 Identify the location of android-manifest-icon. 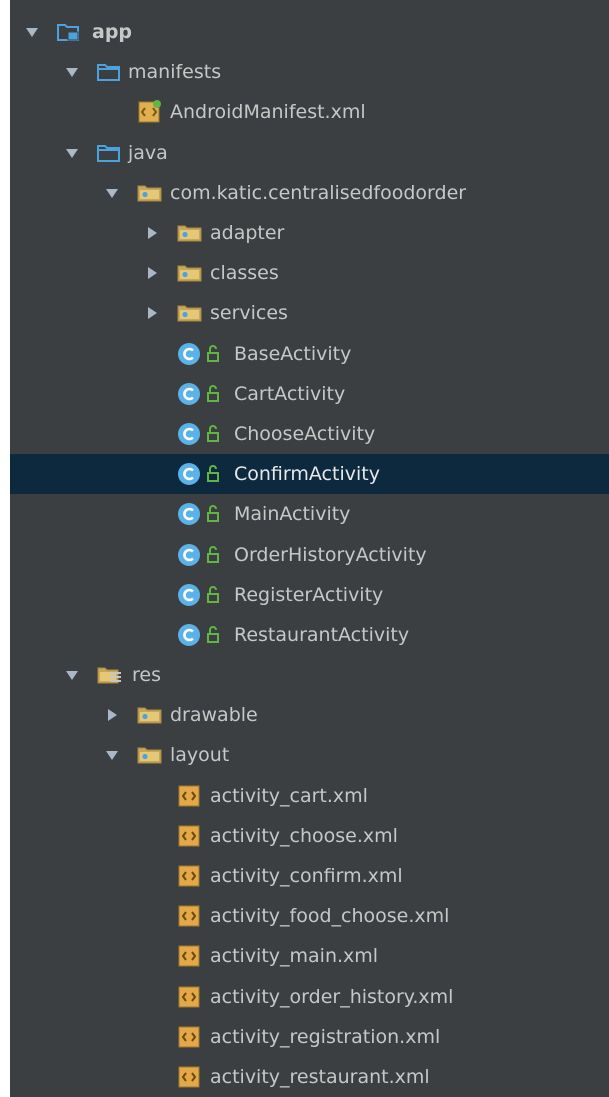
(150, 112).